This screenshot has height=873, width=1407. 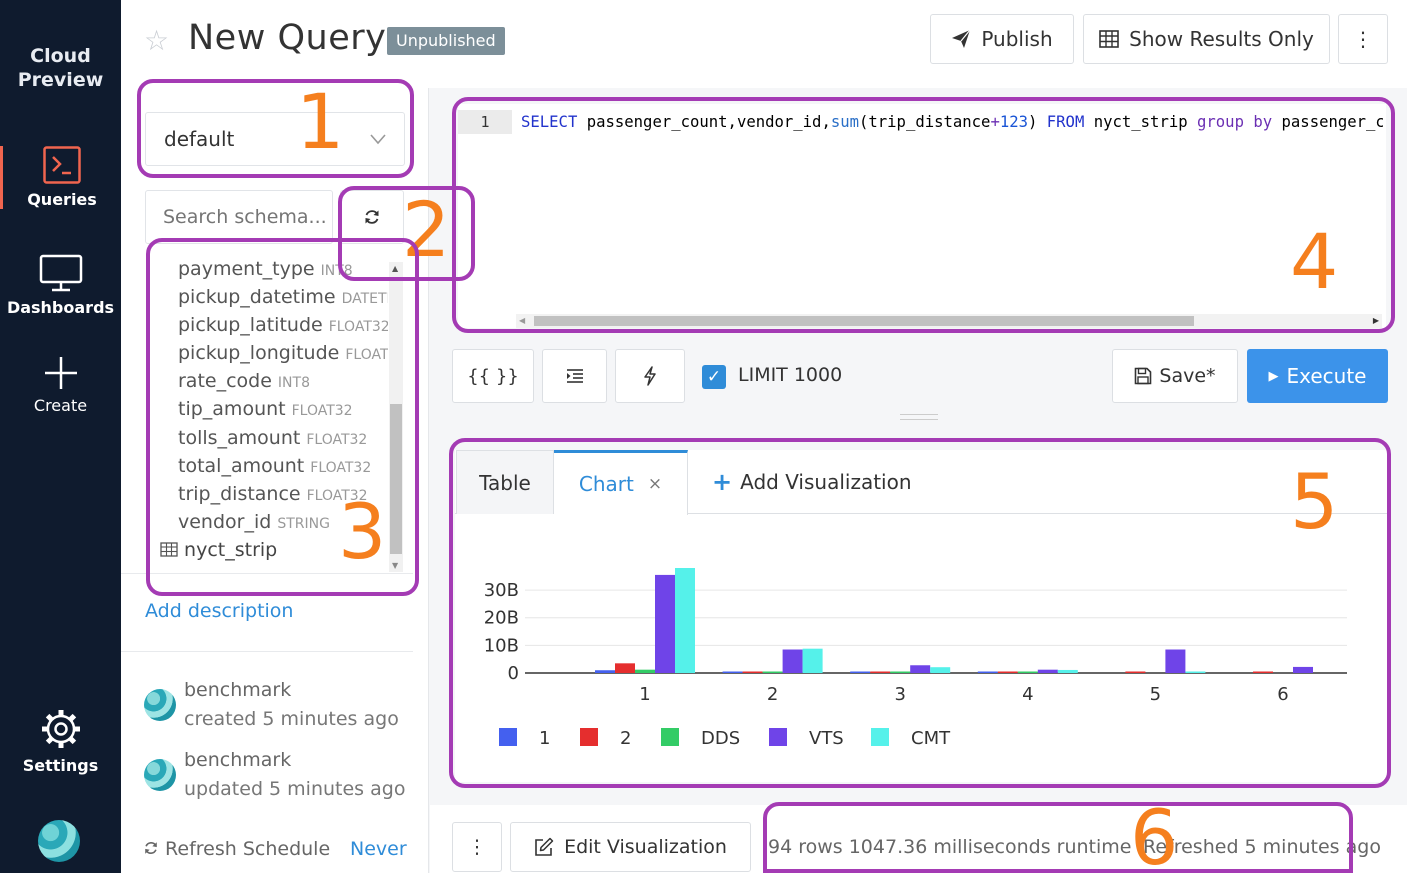 What do you see at coordinates (1065, 122) in the screenshot?
I see `sql-keyword: FROM` at bounding box center [1065, 122].